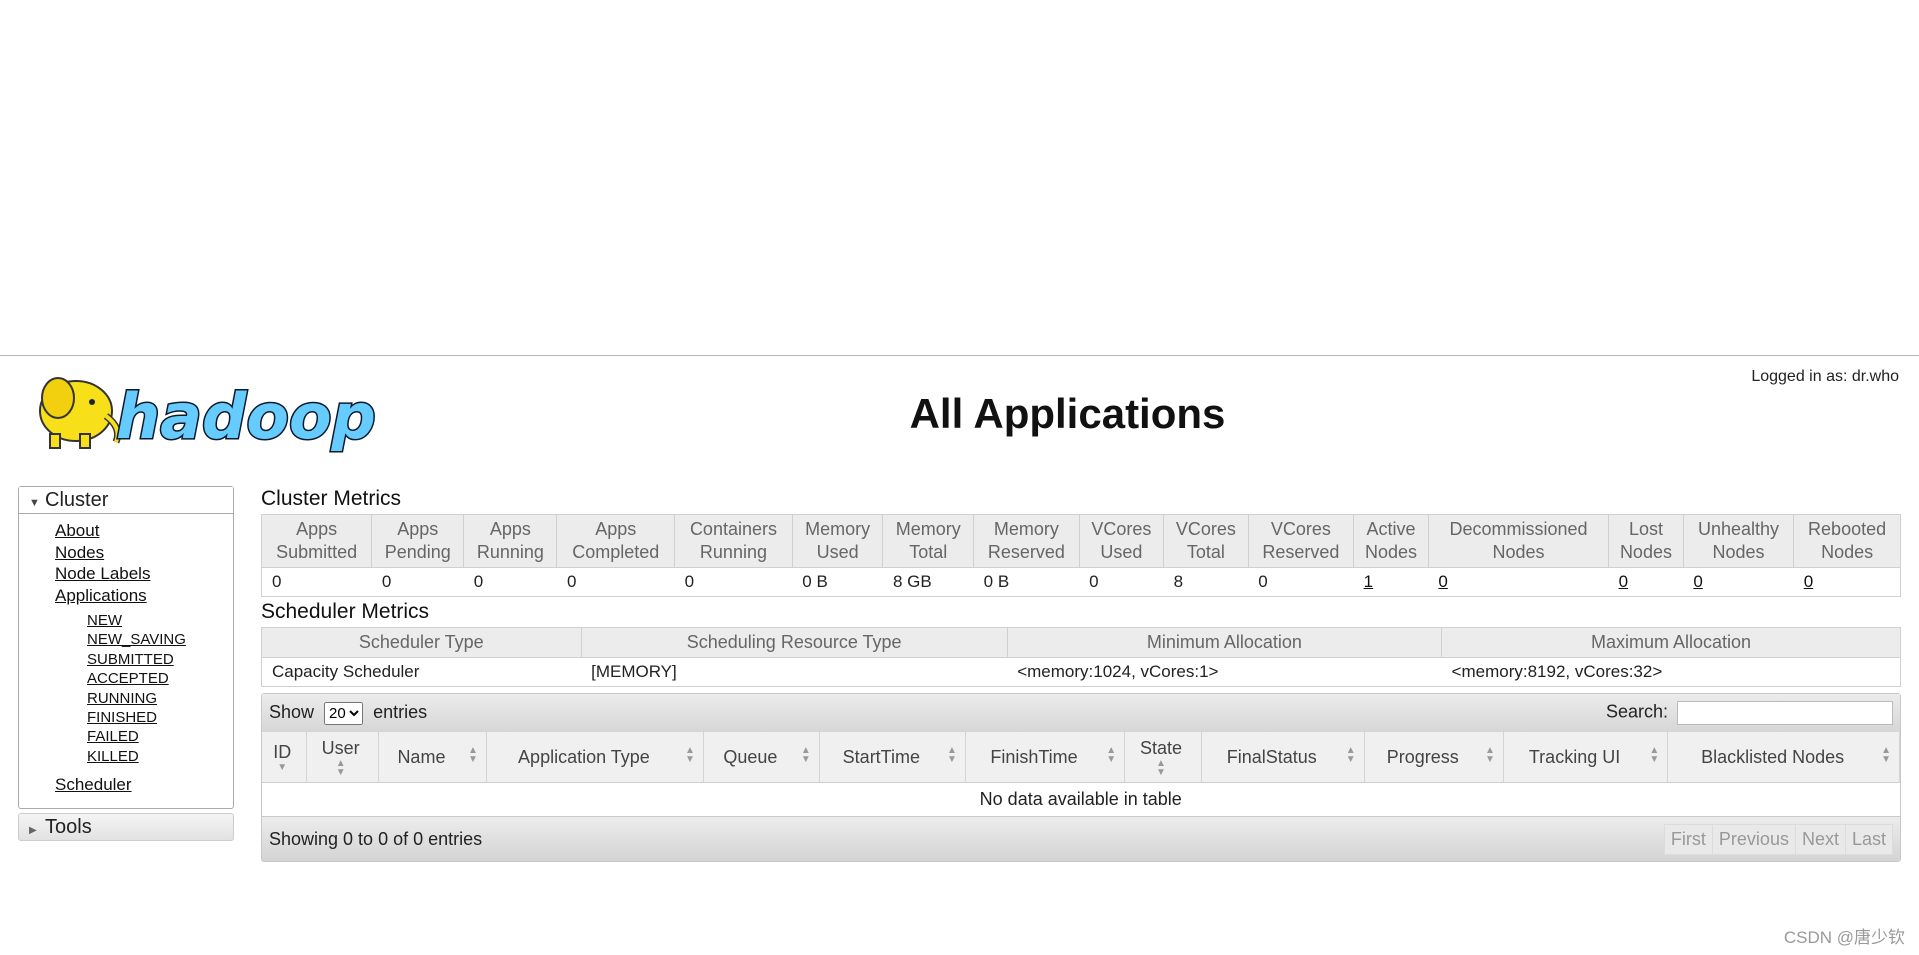 The width and height of the screenshot is (1919, 955). What do you see at coordinates (344, 713) in the screenshot?
I see `page-size-select: 20` at bounding box center [344, 713].